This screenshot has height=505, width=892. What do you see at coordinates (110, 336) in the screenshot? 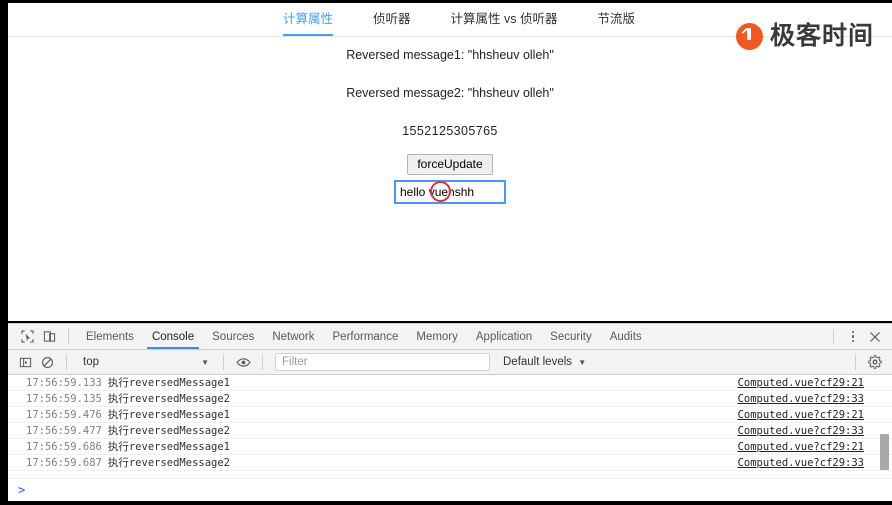
I see `devtools-tab-elements: Elements` at bounding box center [110, 336].